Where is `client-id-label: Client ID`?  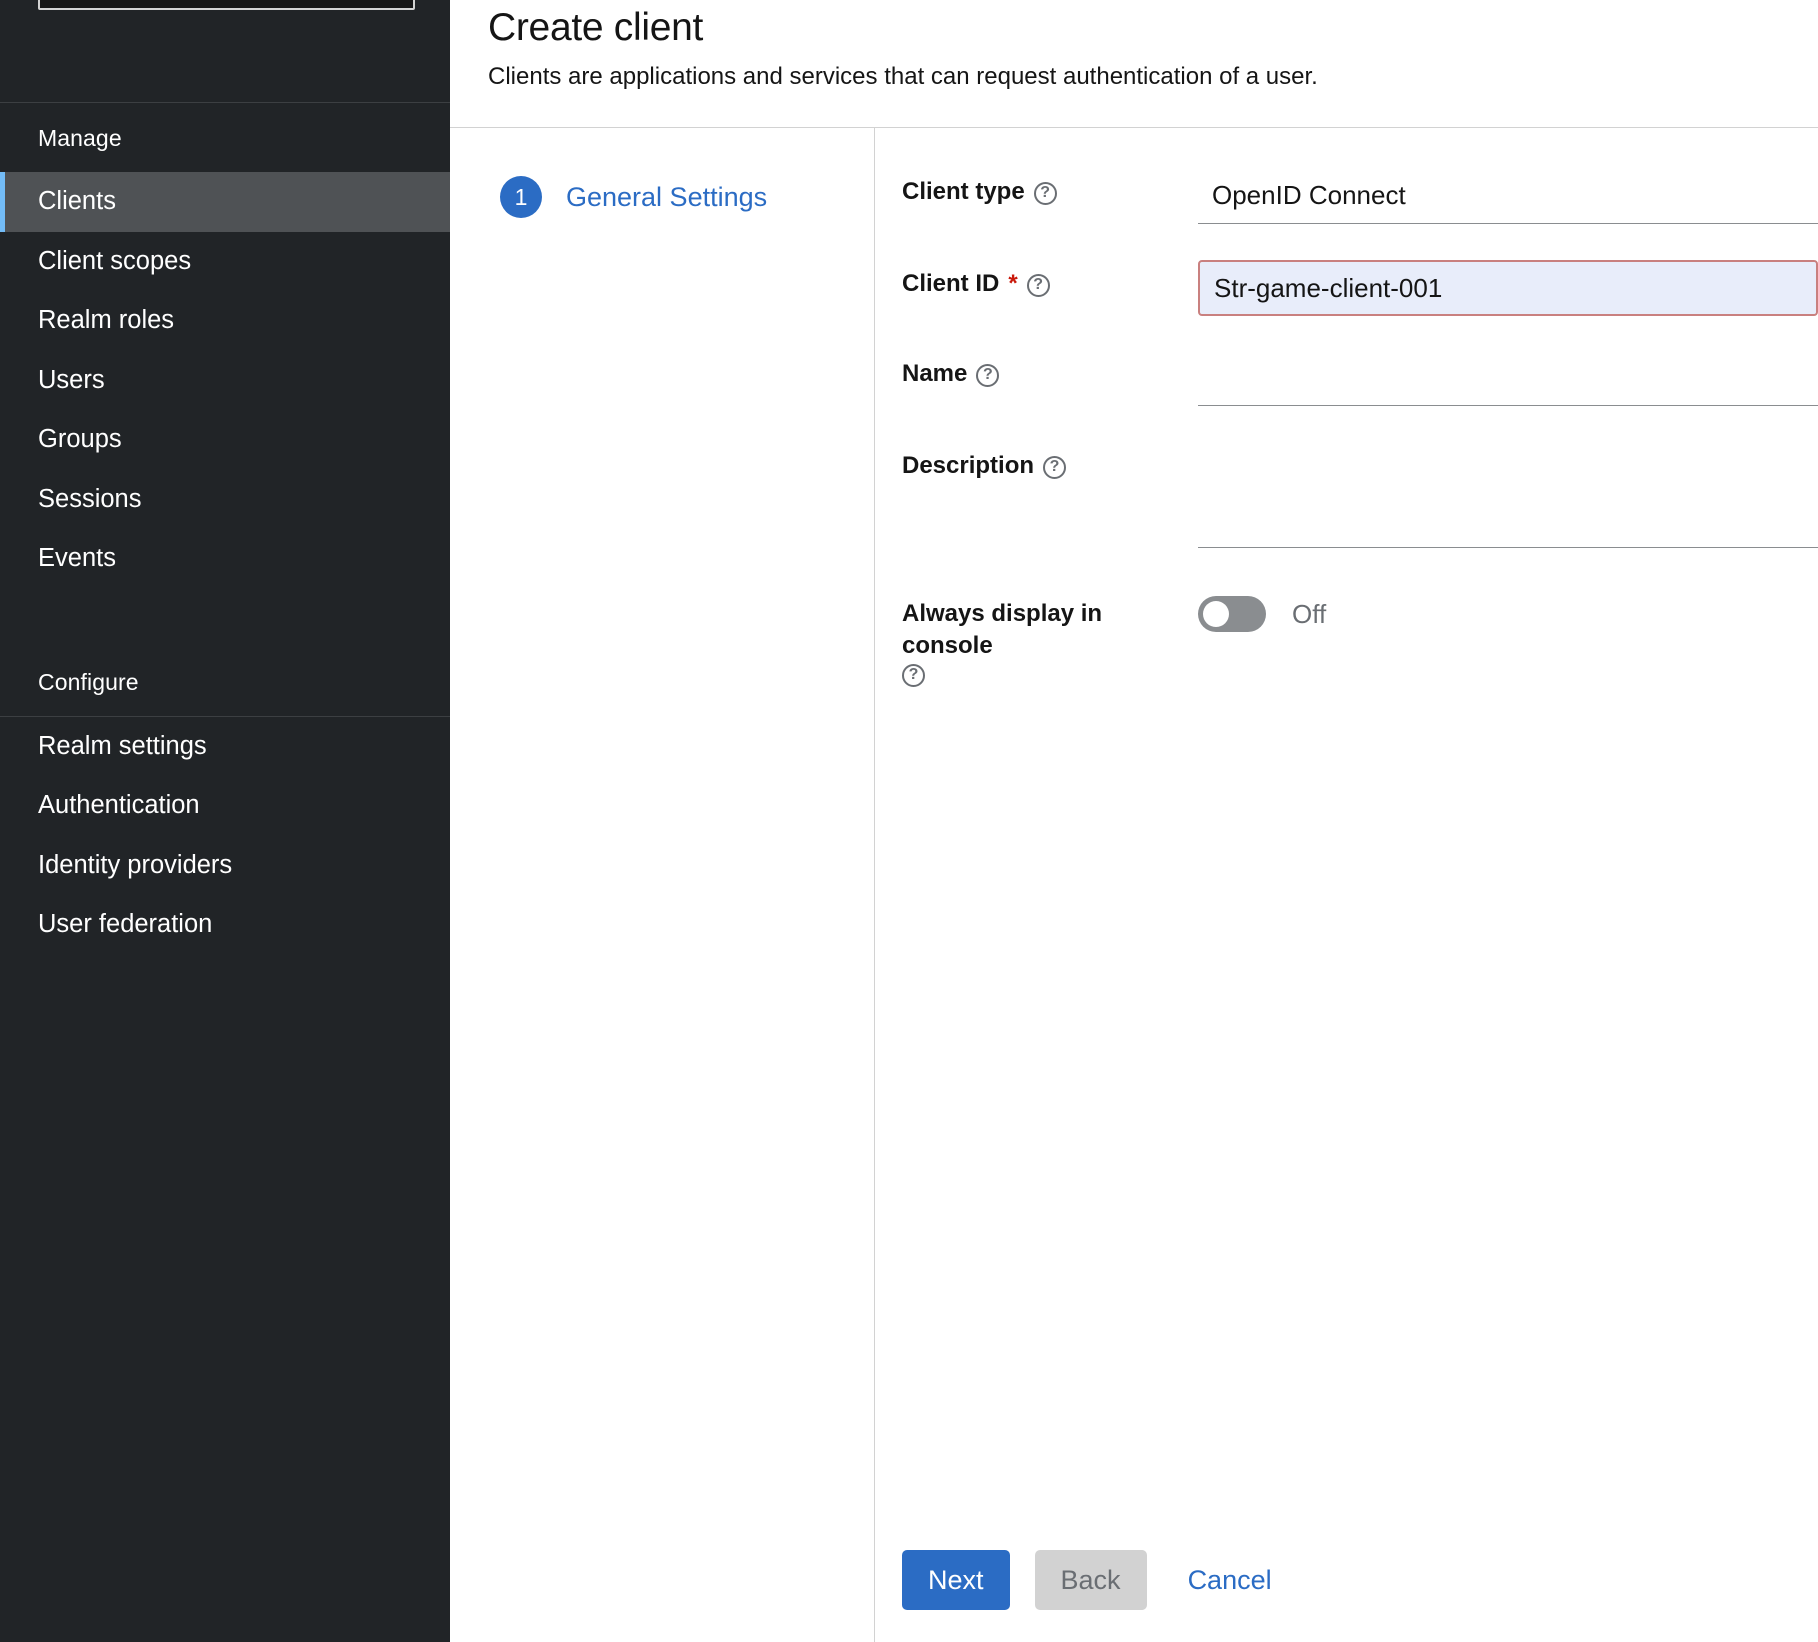
client-id-label: Client ID is located at coordinates (951, 283).